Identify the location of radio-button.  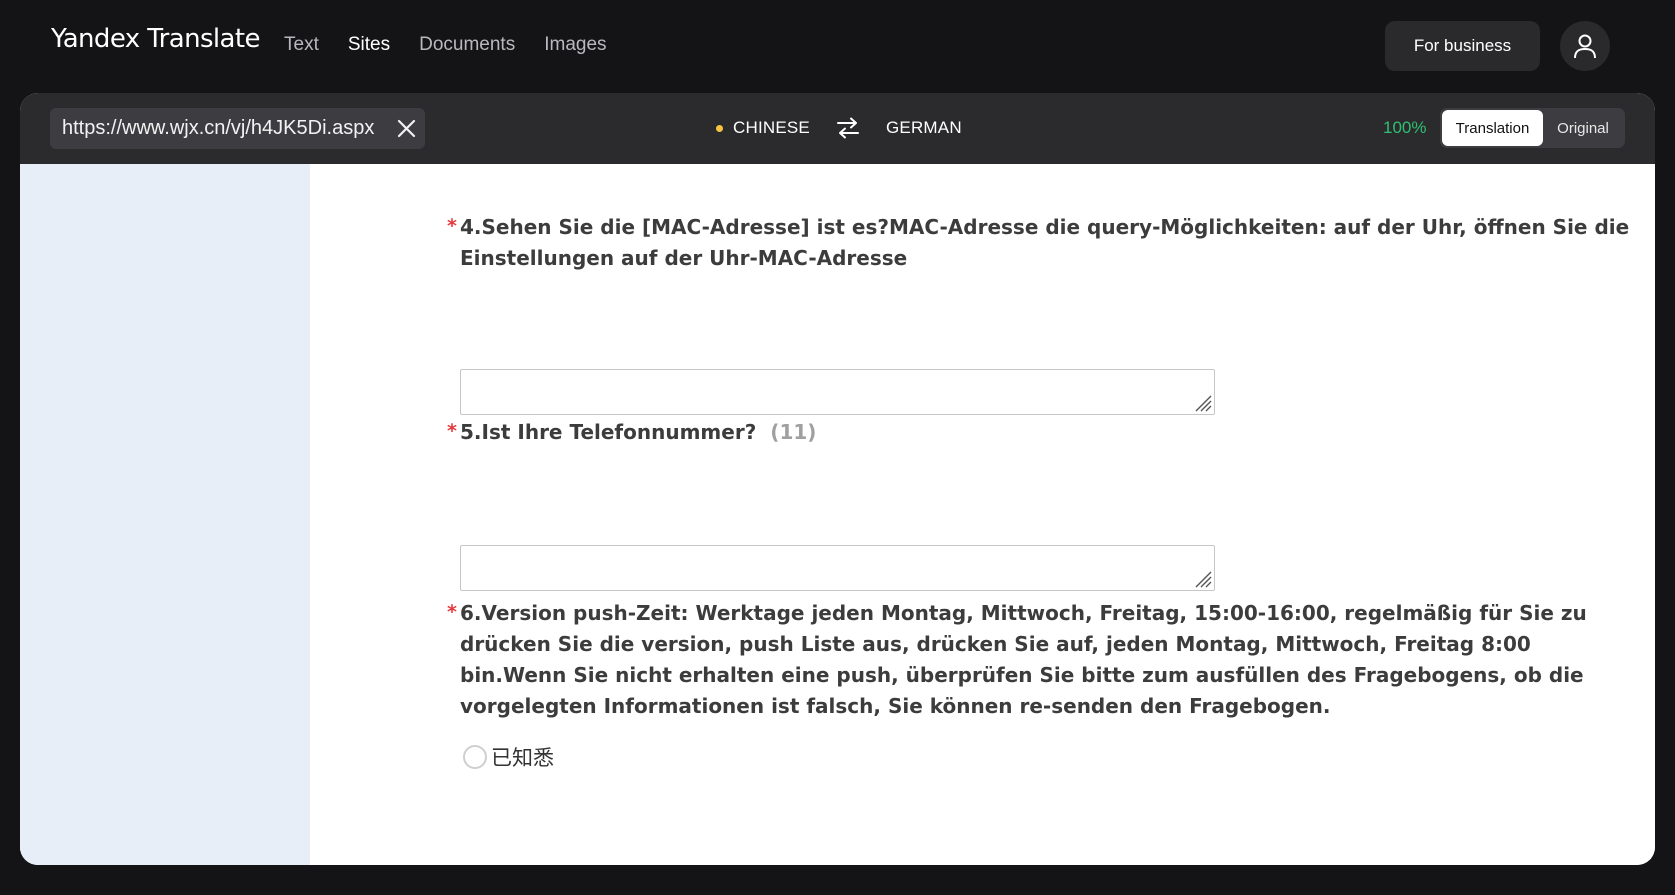
(475, 757).